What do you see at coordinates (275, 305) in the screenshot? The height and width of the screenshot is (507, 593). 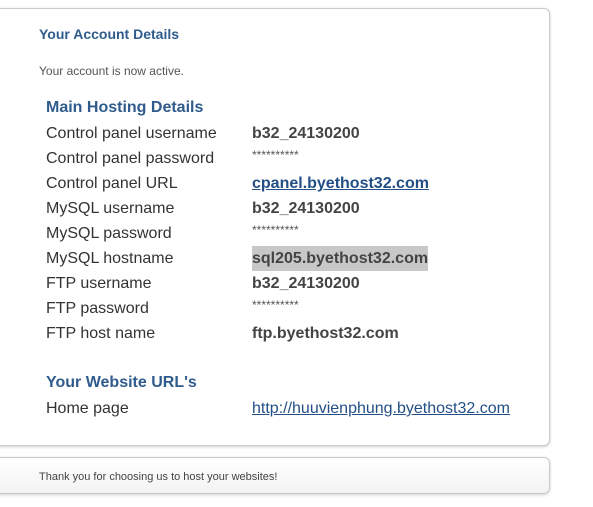 I see `ftp-password-value: **********` at bounding box center [275, 305].